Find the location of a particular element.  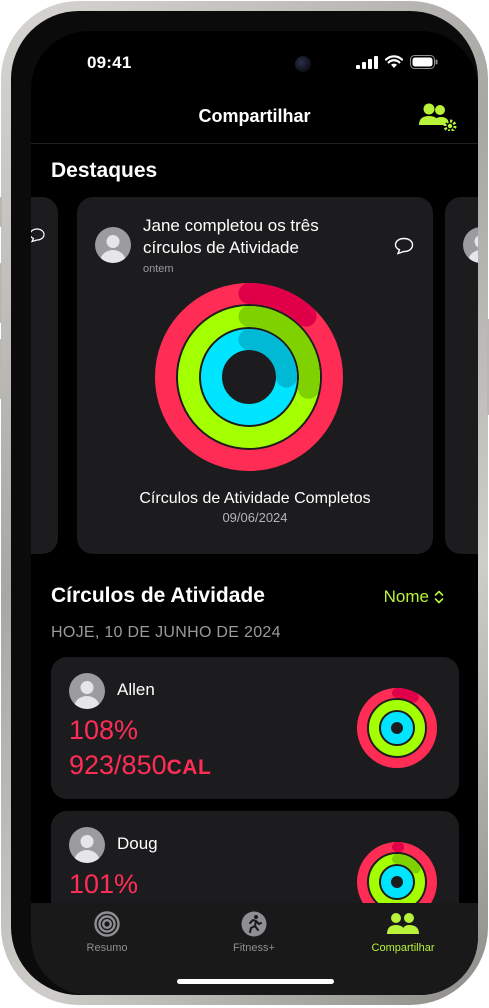

tab-summary-label: Resumo is located at coordinates (107, 948).